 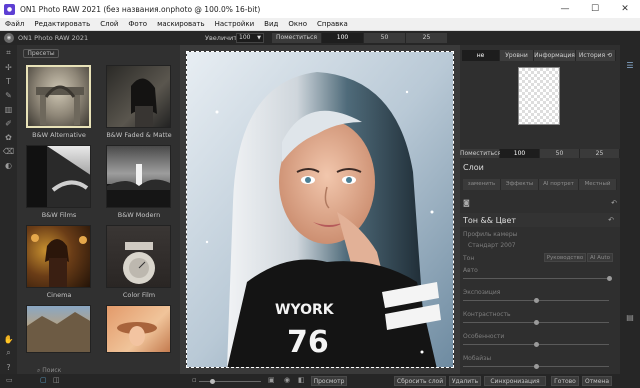 What do you see at coordinates (466, 203) in the screenshot?
I see `camera-icon: ◙` at bounding box center [466, 203].